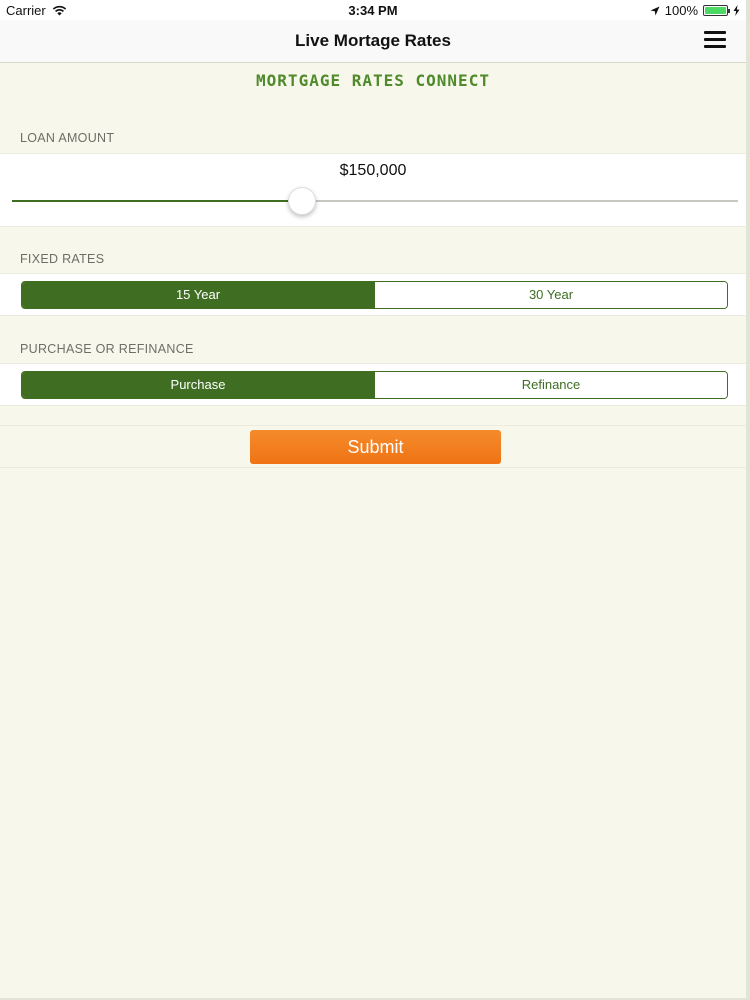 The height and width of the screenshot is (1000, 750). I want to click on battery-percent: 100%, so click(681, 10).